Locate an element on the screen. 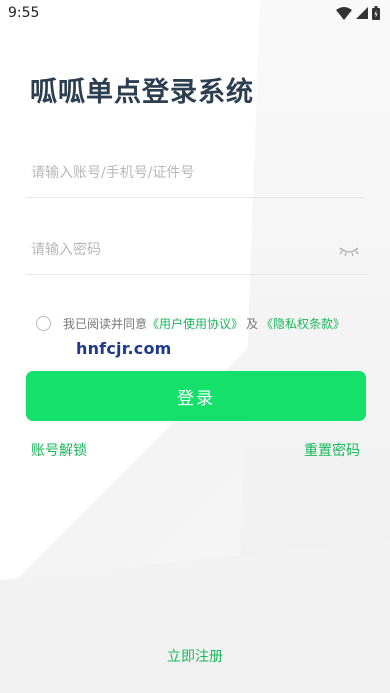 This screenshot has width=390, height=693. eye-closed-icon is located at coordinates (349, 250).